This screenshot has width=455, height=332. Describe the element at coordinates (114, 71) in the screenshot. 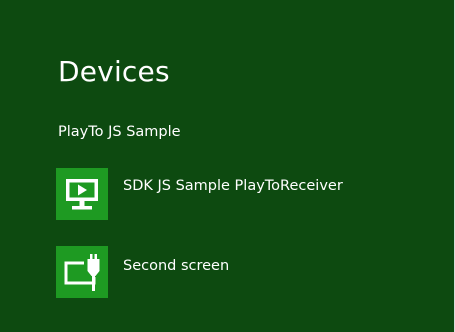

I see `pane-title: Devices` at that location.